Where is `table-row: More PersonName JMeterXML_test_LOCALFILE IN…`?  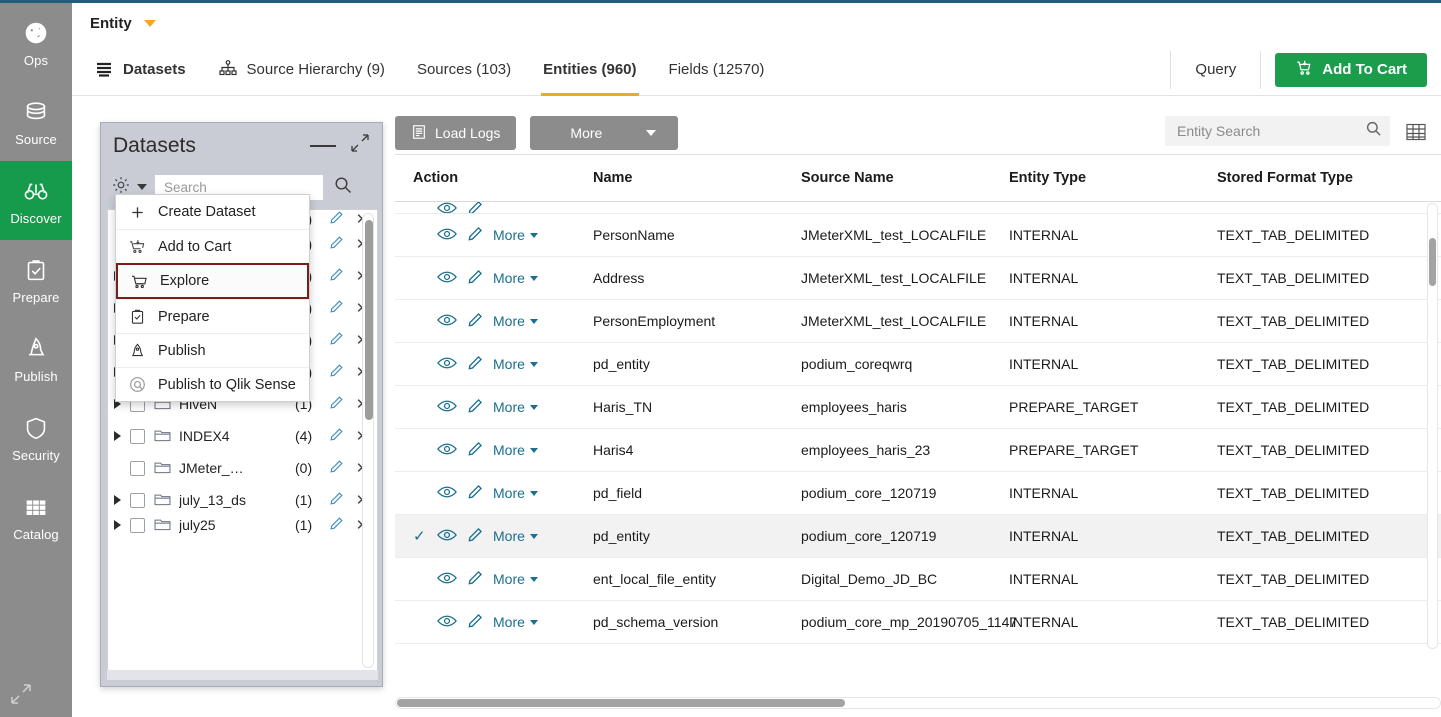
table-row: More PersonName JMeterXML_test_LOCALFILE IN… is located at coordinates (918, 235).